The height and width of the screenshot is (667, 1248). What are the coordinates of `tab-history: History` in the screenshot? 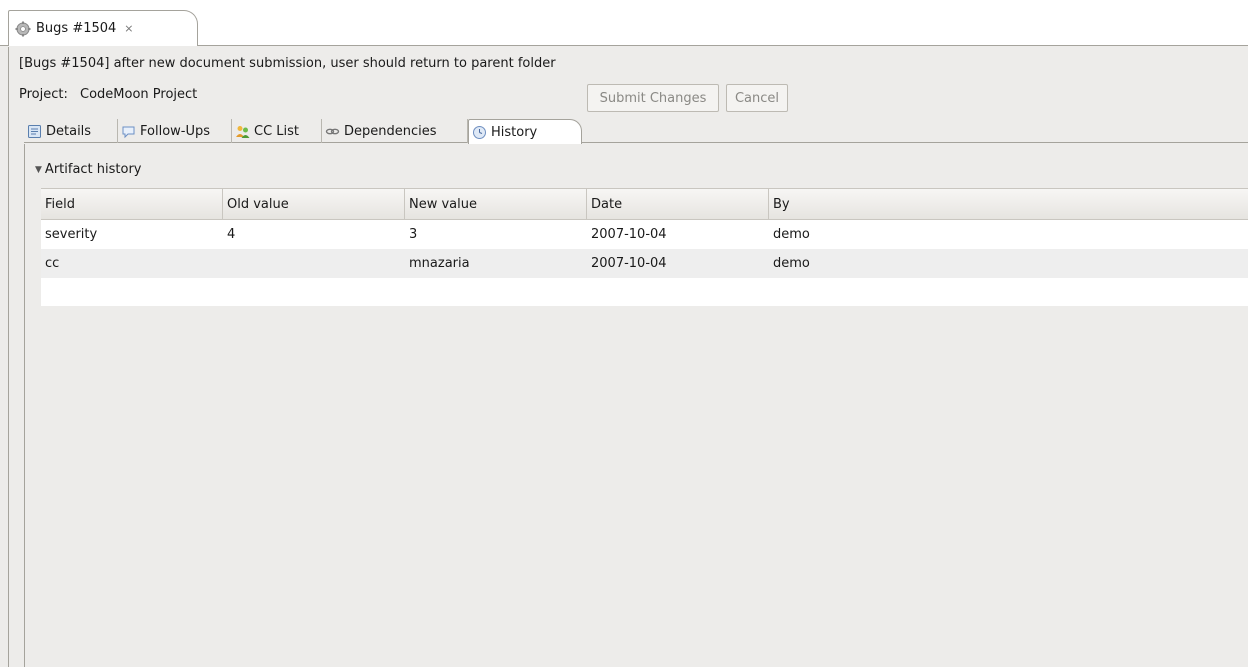 It's located at (525, 131).